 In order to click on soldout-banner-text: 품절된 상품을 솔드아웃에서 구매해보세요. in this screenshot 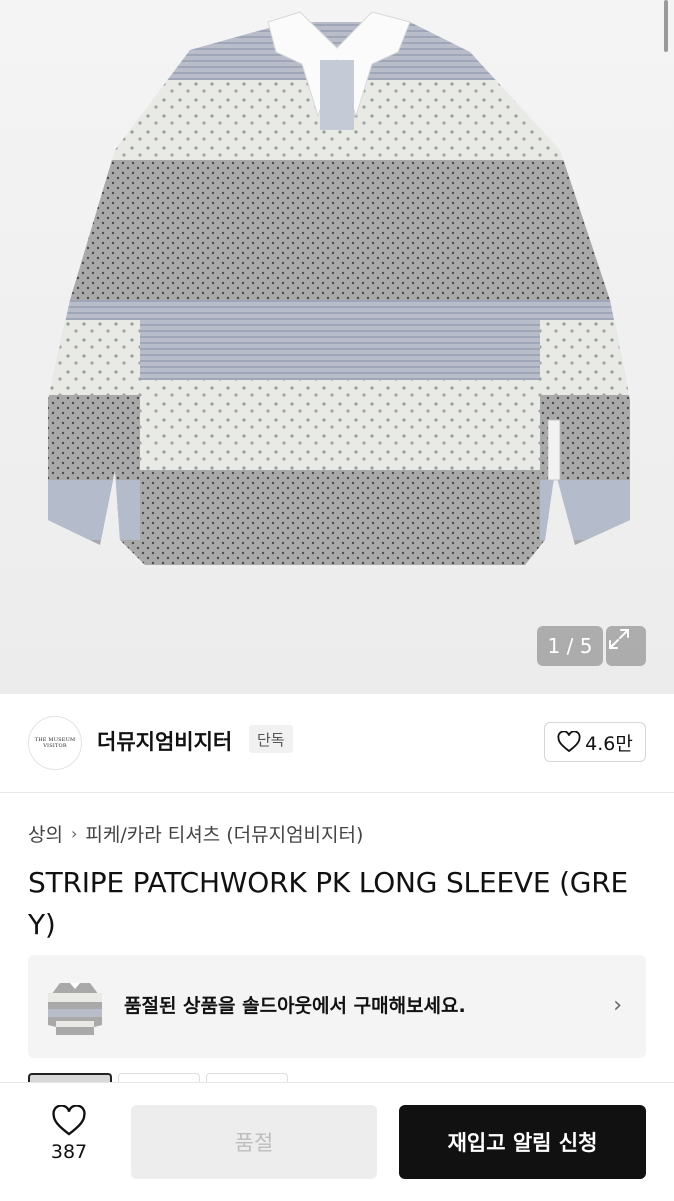, I will do `click(295, 1006)`.